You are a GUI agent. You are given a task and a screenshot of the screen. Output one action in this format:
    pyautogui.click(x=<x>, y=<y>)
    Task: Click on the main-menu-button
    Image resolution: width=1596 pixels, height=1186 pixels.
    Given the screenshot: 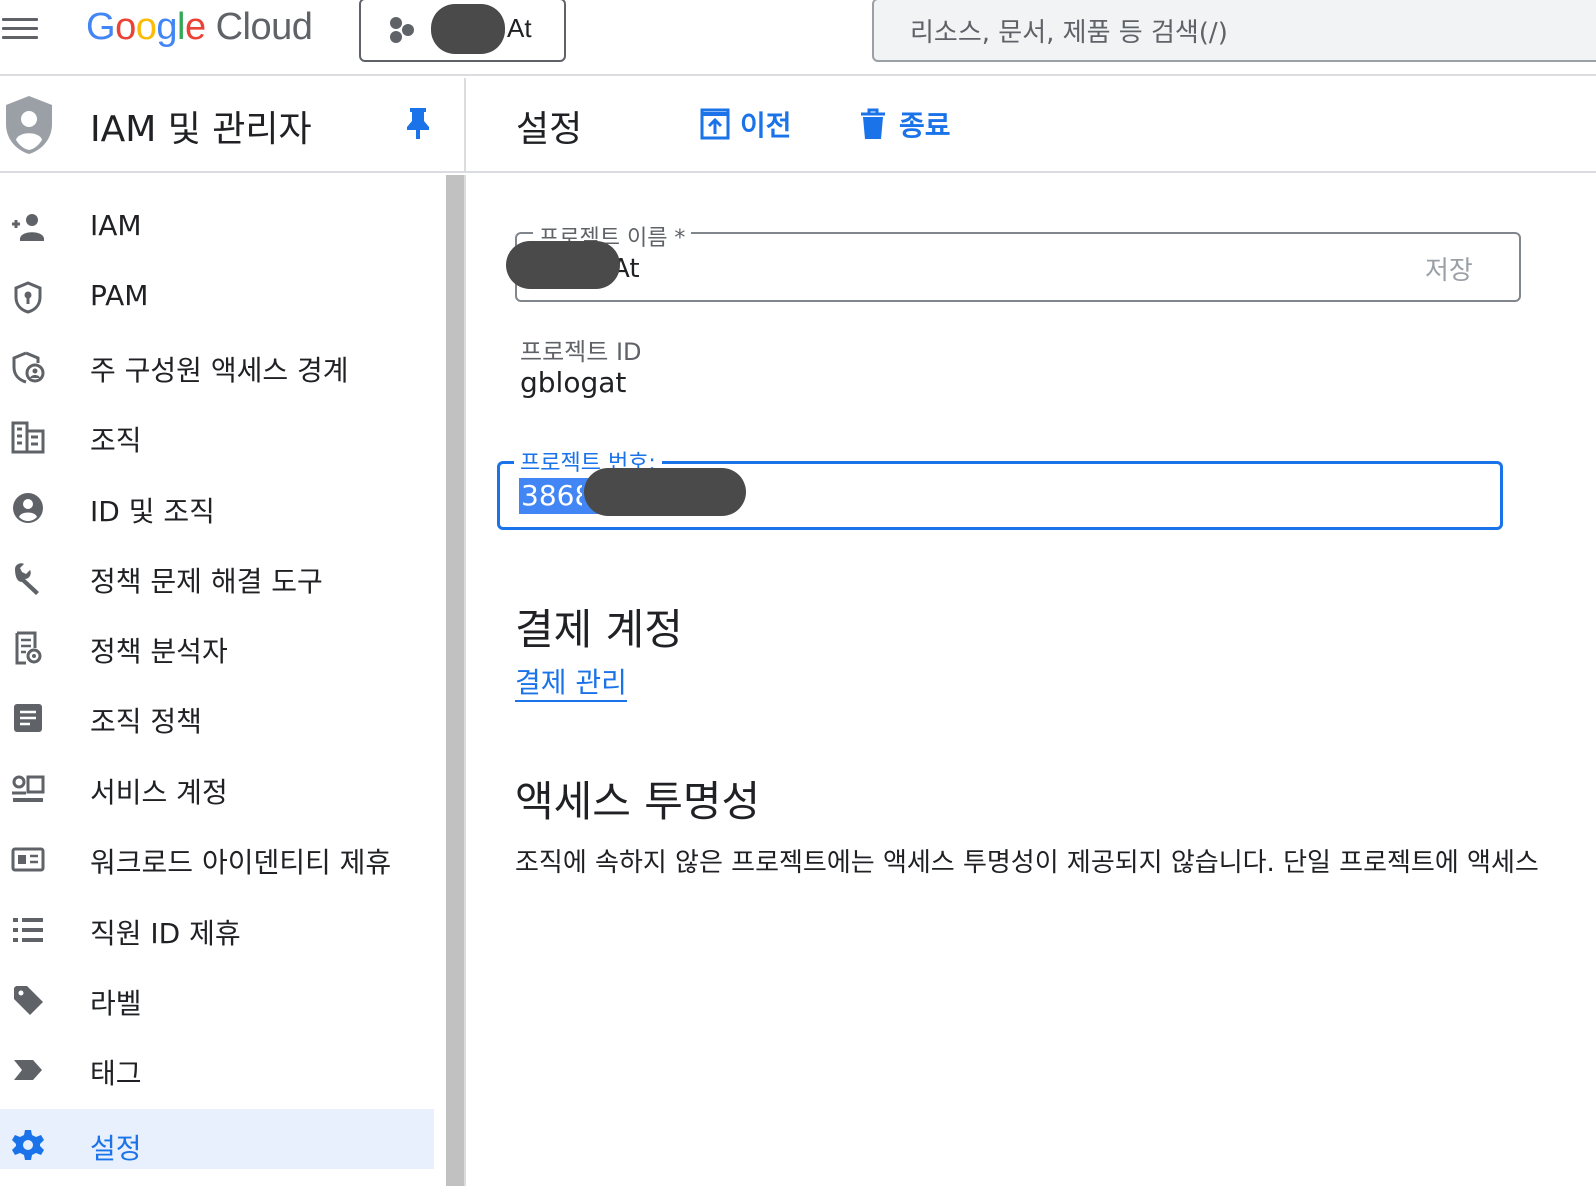 What is the action you would take?
    pyautogui.click(x=22, y=28)
    